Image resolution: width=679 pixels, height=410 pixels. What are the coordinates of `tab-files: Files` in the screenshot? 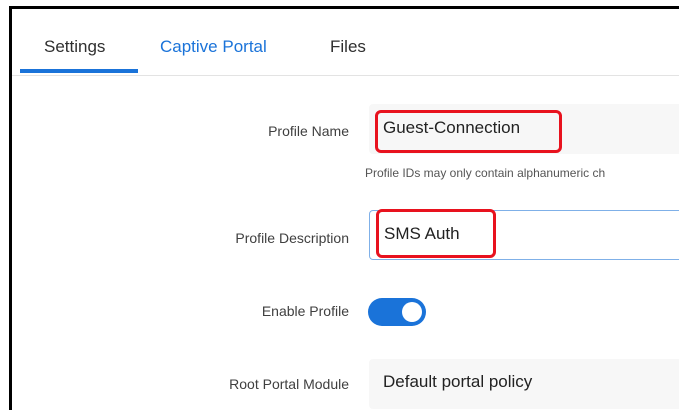 It's located at (348, 47).